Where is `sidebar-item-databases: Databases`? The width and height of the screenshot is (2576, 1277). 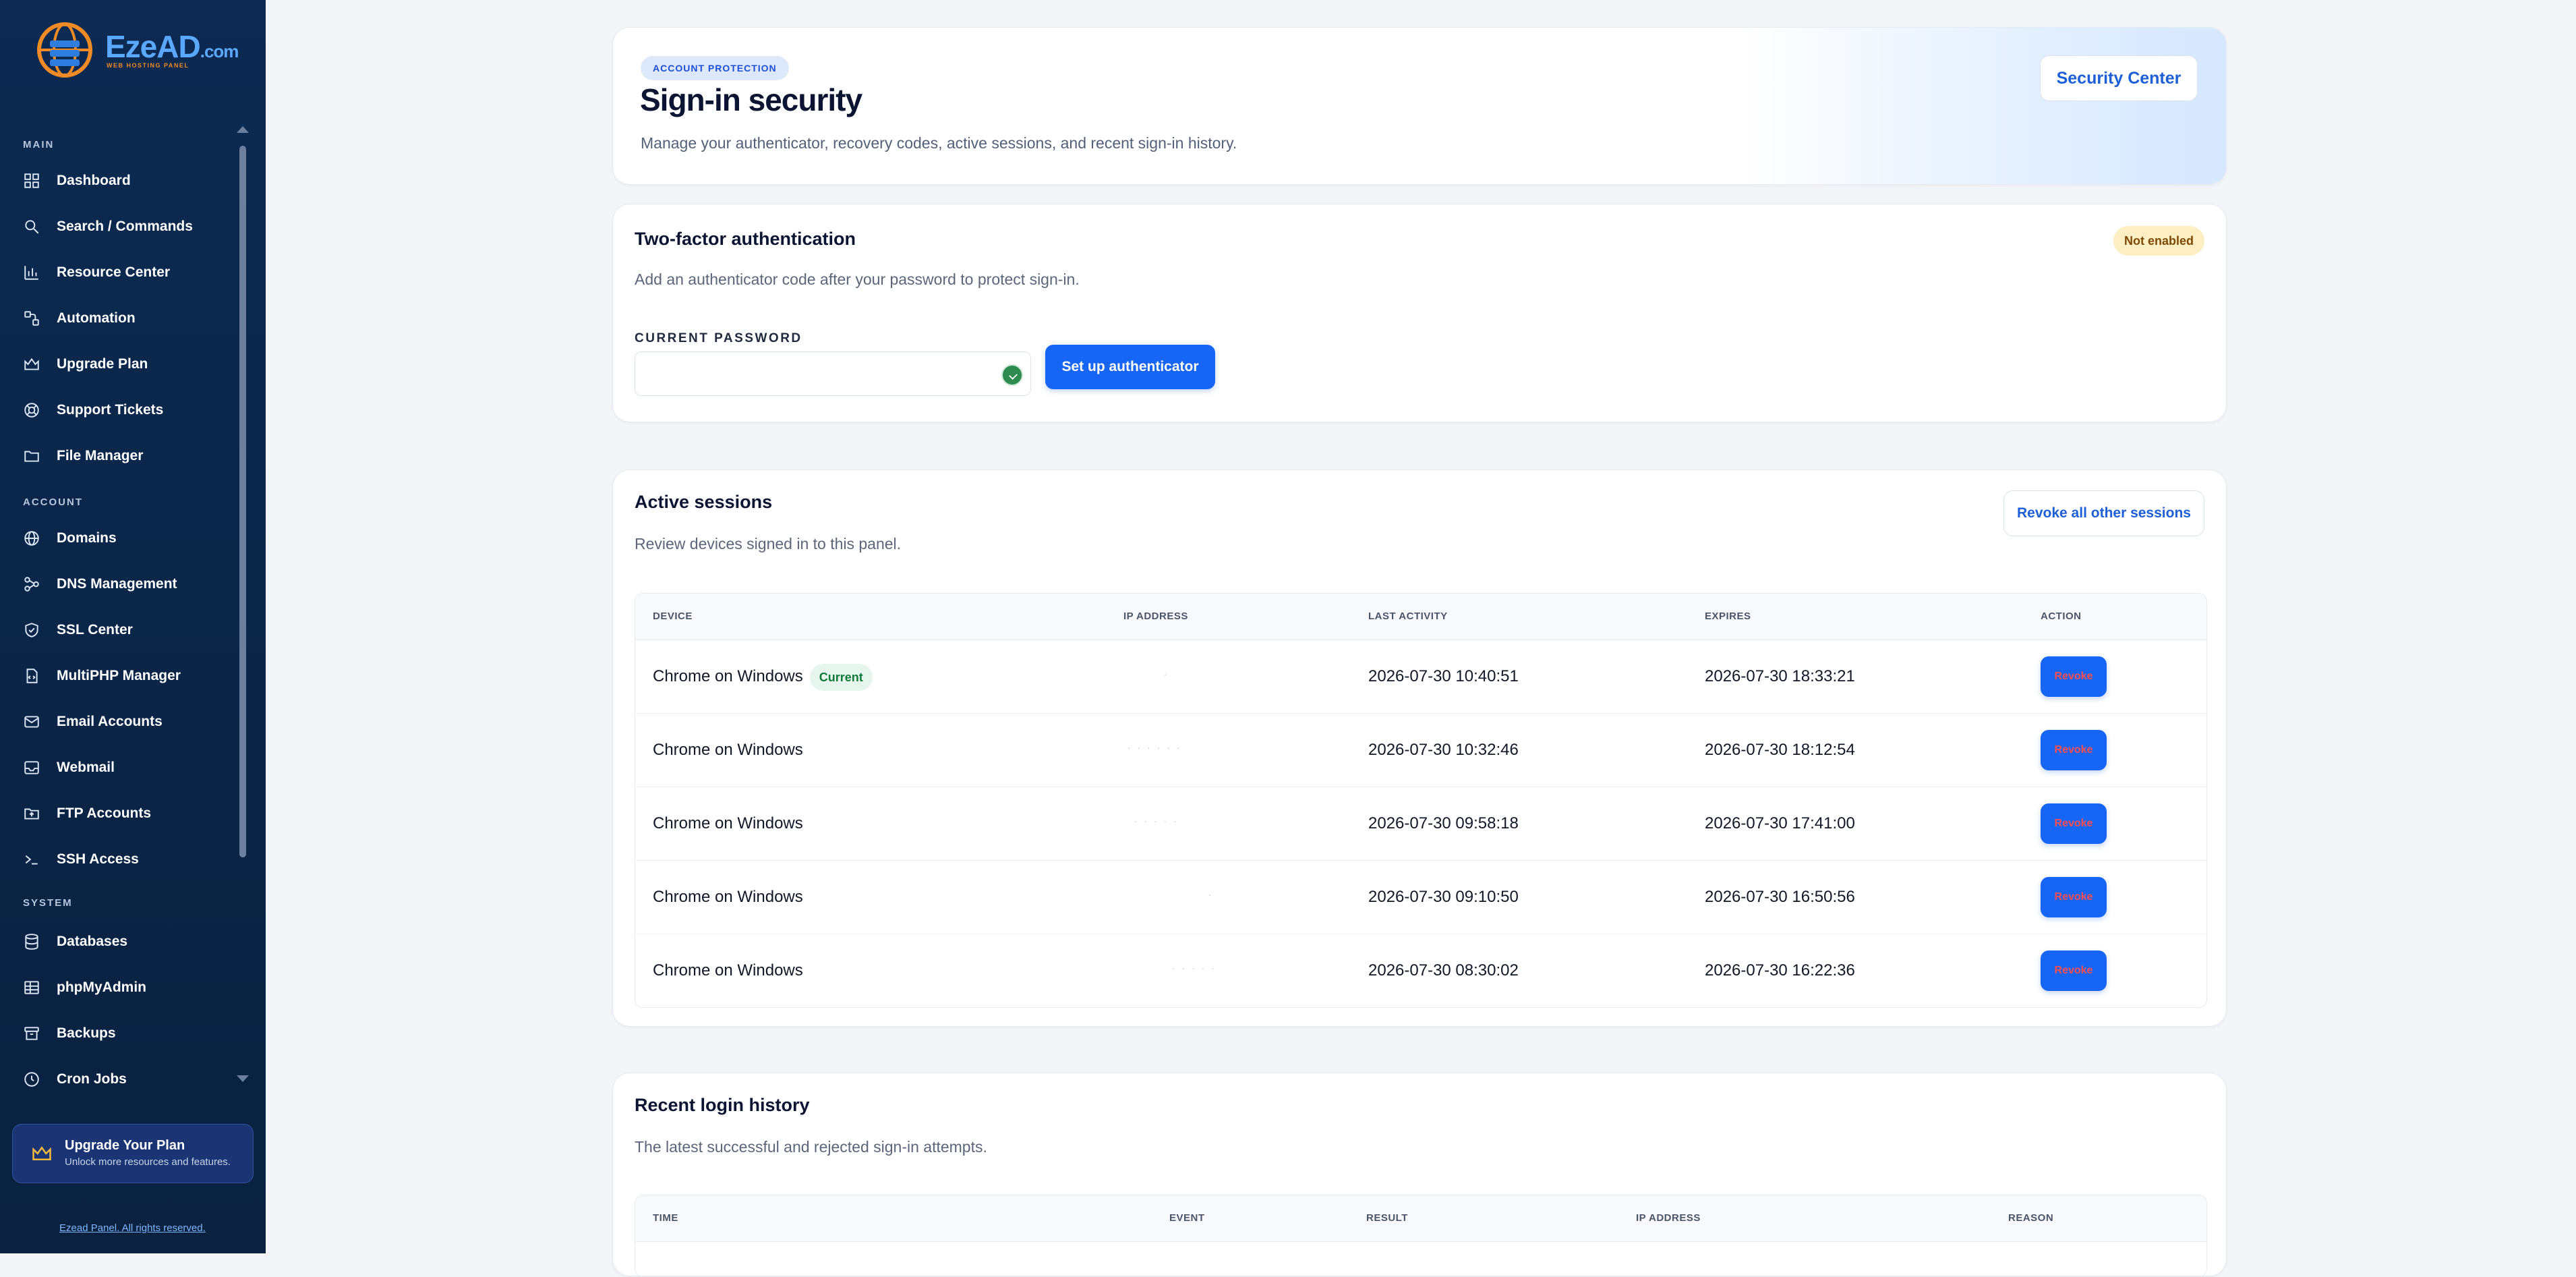 sidebar-item-databases: Databases is located at coordinates (131, 942).